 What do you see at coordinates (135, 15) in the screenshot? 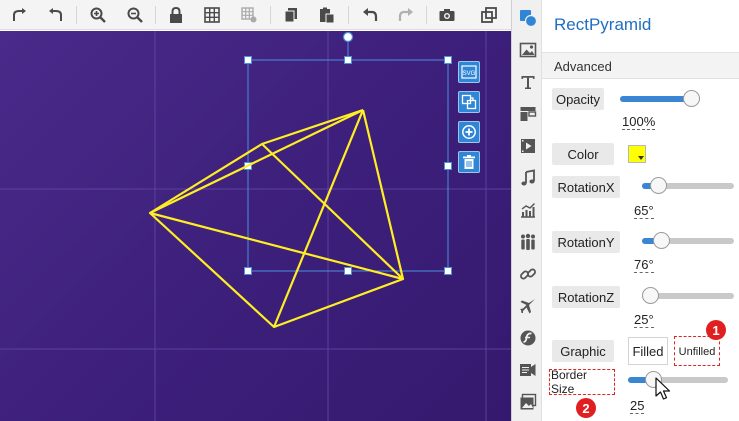
I see `zoom-out-icon` at bounding box center [135, 15].